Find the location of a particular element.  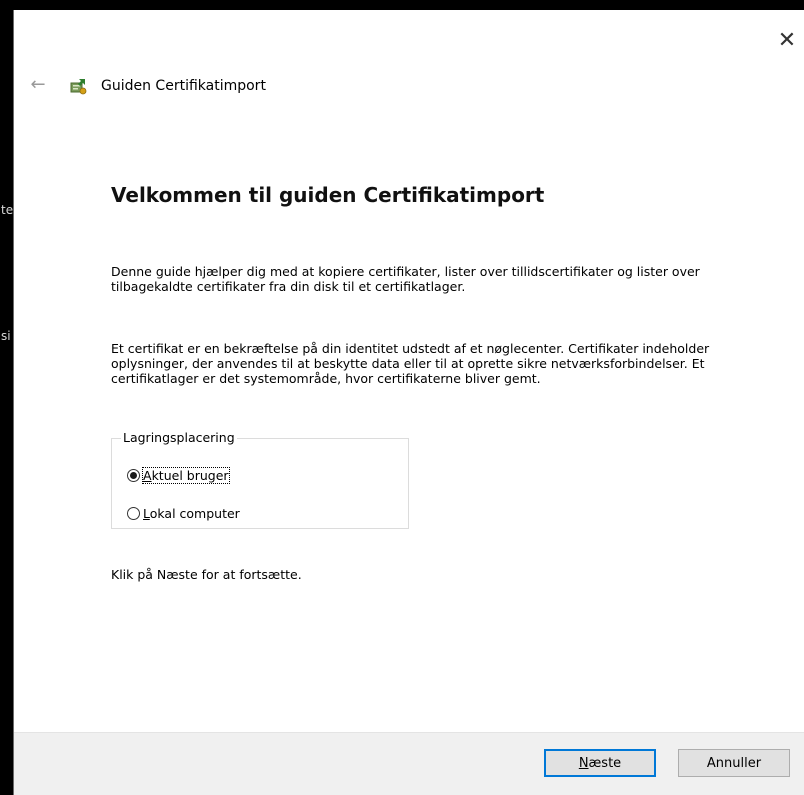

radio-local-machine: Lokal computer is located at coordinates (183, 513).